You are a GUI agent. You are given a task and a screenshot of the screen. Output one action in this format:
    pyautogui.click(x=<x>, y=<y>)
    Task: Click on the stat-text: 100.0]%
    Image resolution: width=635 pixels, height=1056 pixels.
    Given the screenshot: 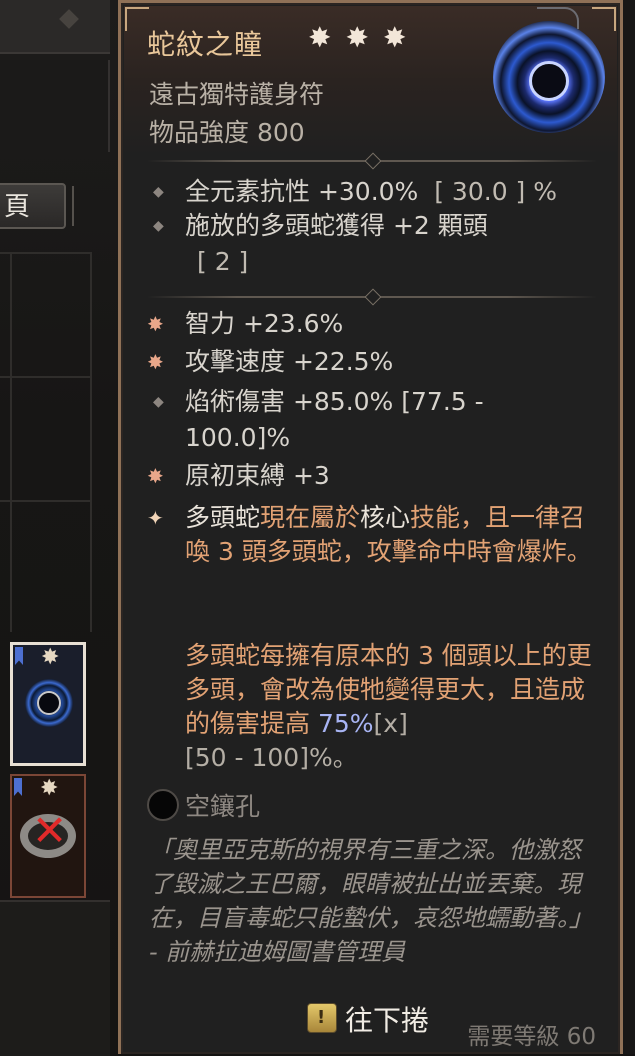 What is the action you would take?
    pyautogui.click(x=238, y=437)
    